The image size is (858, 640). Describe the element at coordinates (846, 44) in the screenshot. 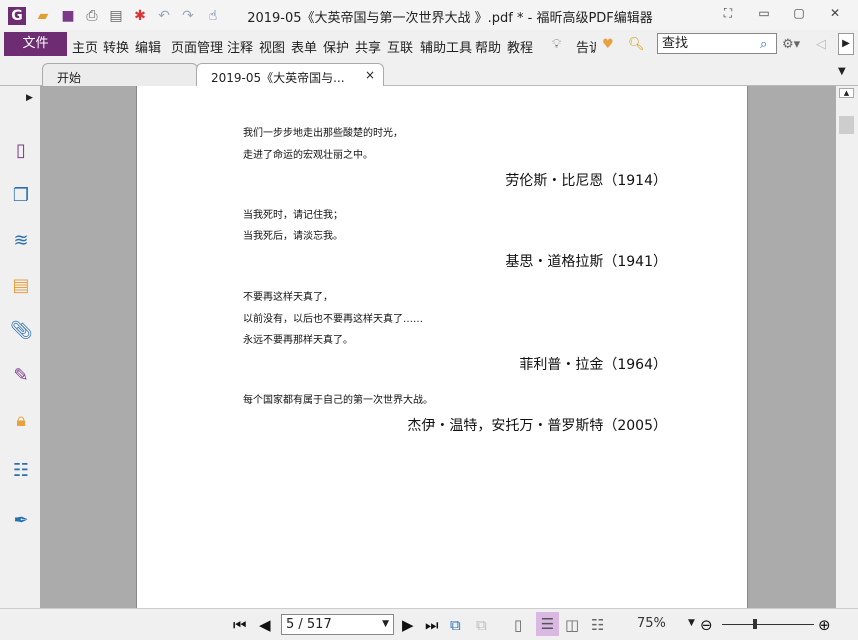

I see `ribbon-scroll-right-icon: ▶` at that location.